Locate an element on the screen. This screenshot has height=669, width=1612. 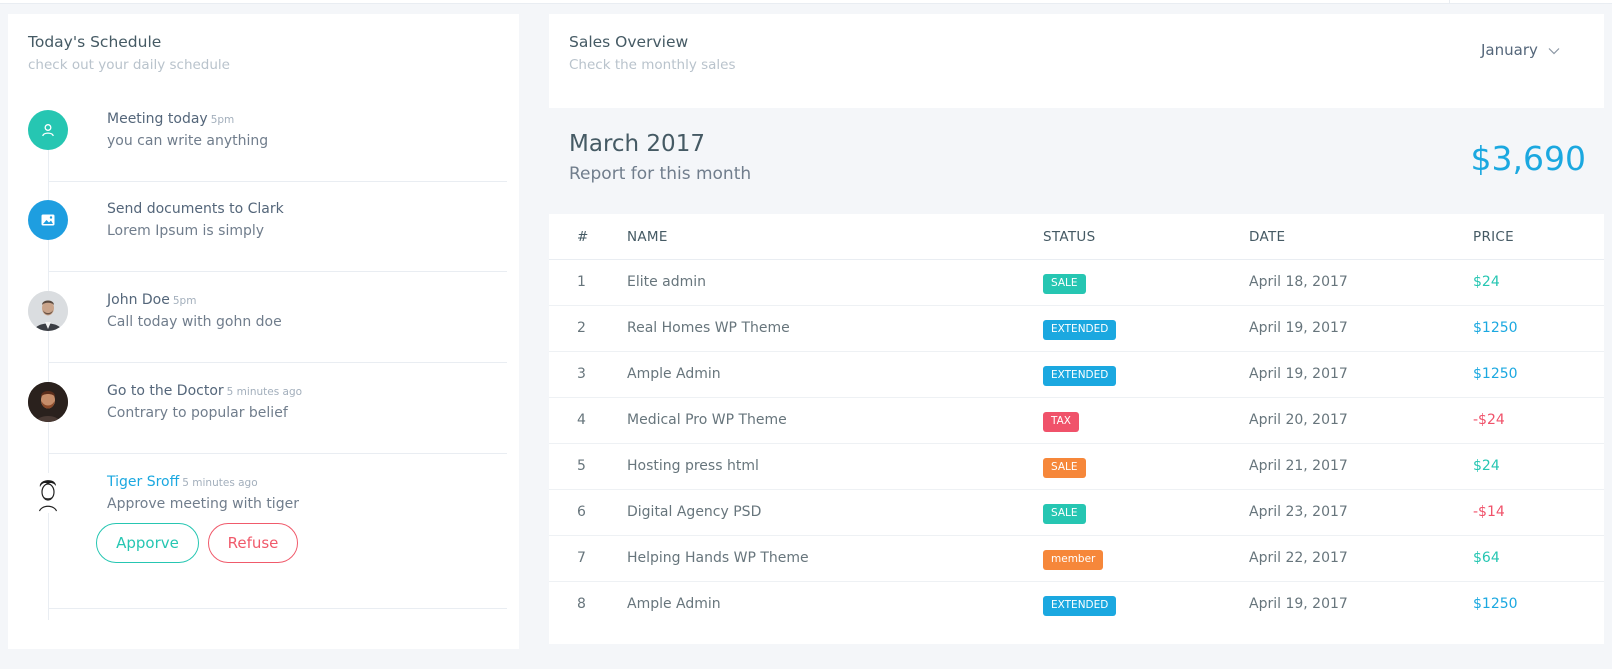
cell-date: April 21, 2017 is located at coordinates (1298, 466).